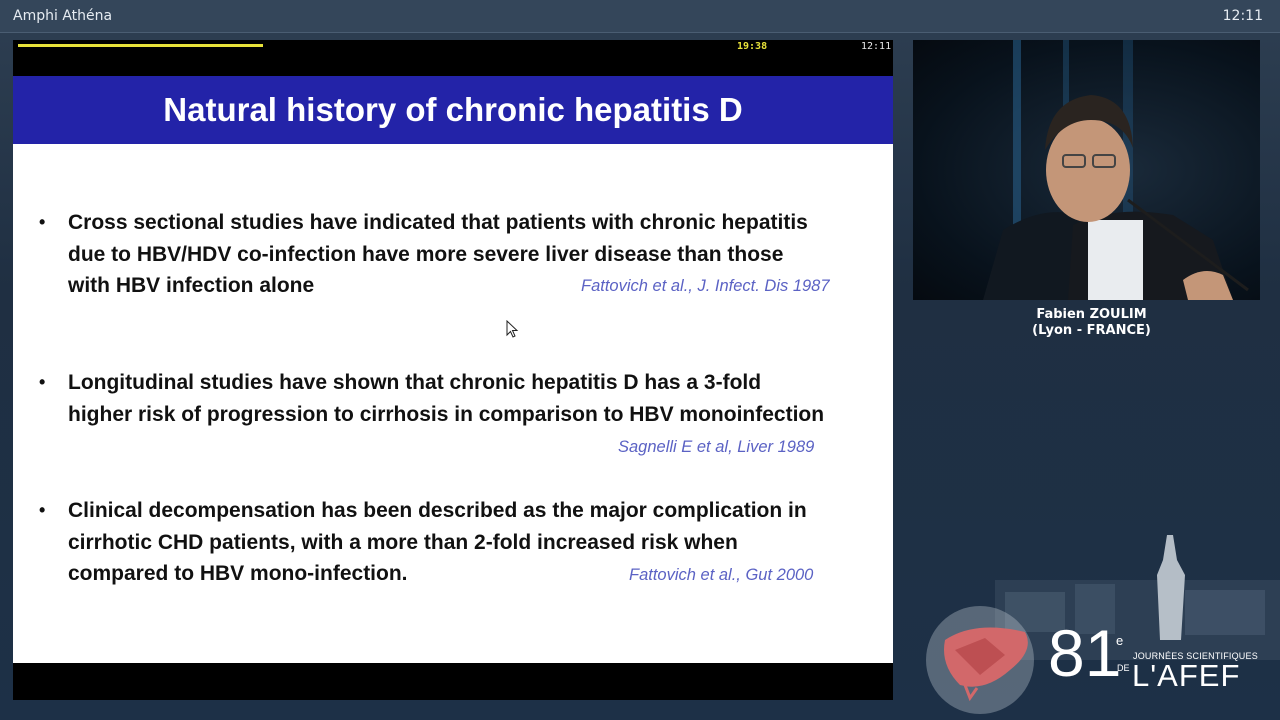 The height and width of the screenshot is (720, 1280). I want to click on speaker-caption: Fabien ZOULIM (Lyon - FRANCE), so click(1091, 323).